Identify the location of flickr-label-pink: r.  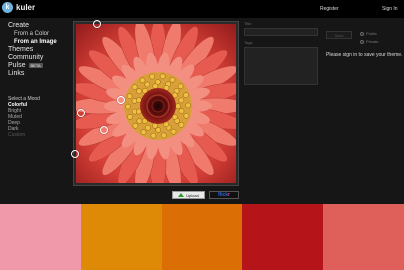
(229, 195).